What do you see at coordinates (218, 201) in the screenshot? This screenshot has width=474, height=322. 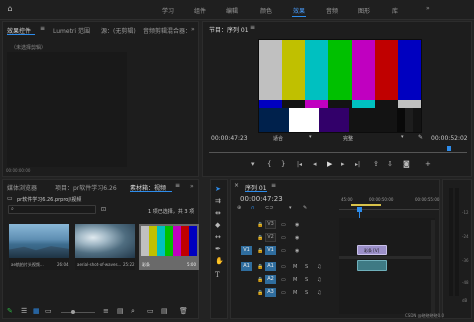 I see `track-select-icon: ⇉` at bounding box center [218, 201].